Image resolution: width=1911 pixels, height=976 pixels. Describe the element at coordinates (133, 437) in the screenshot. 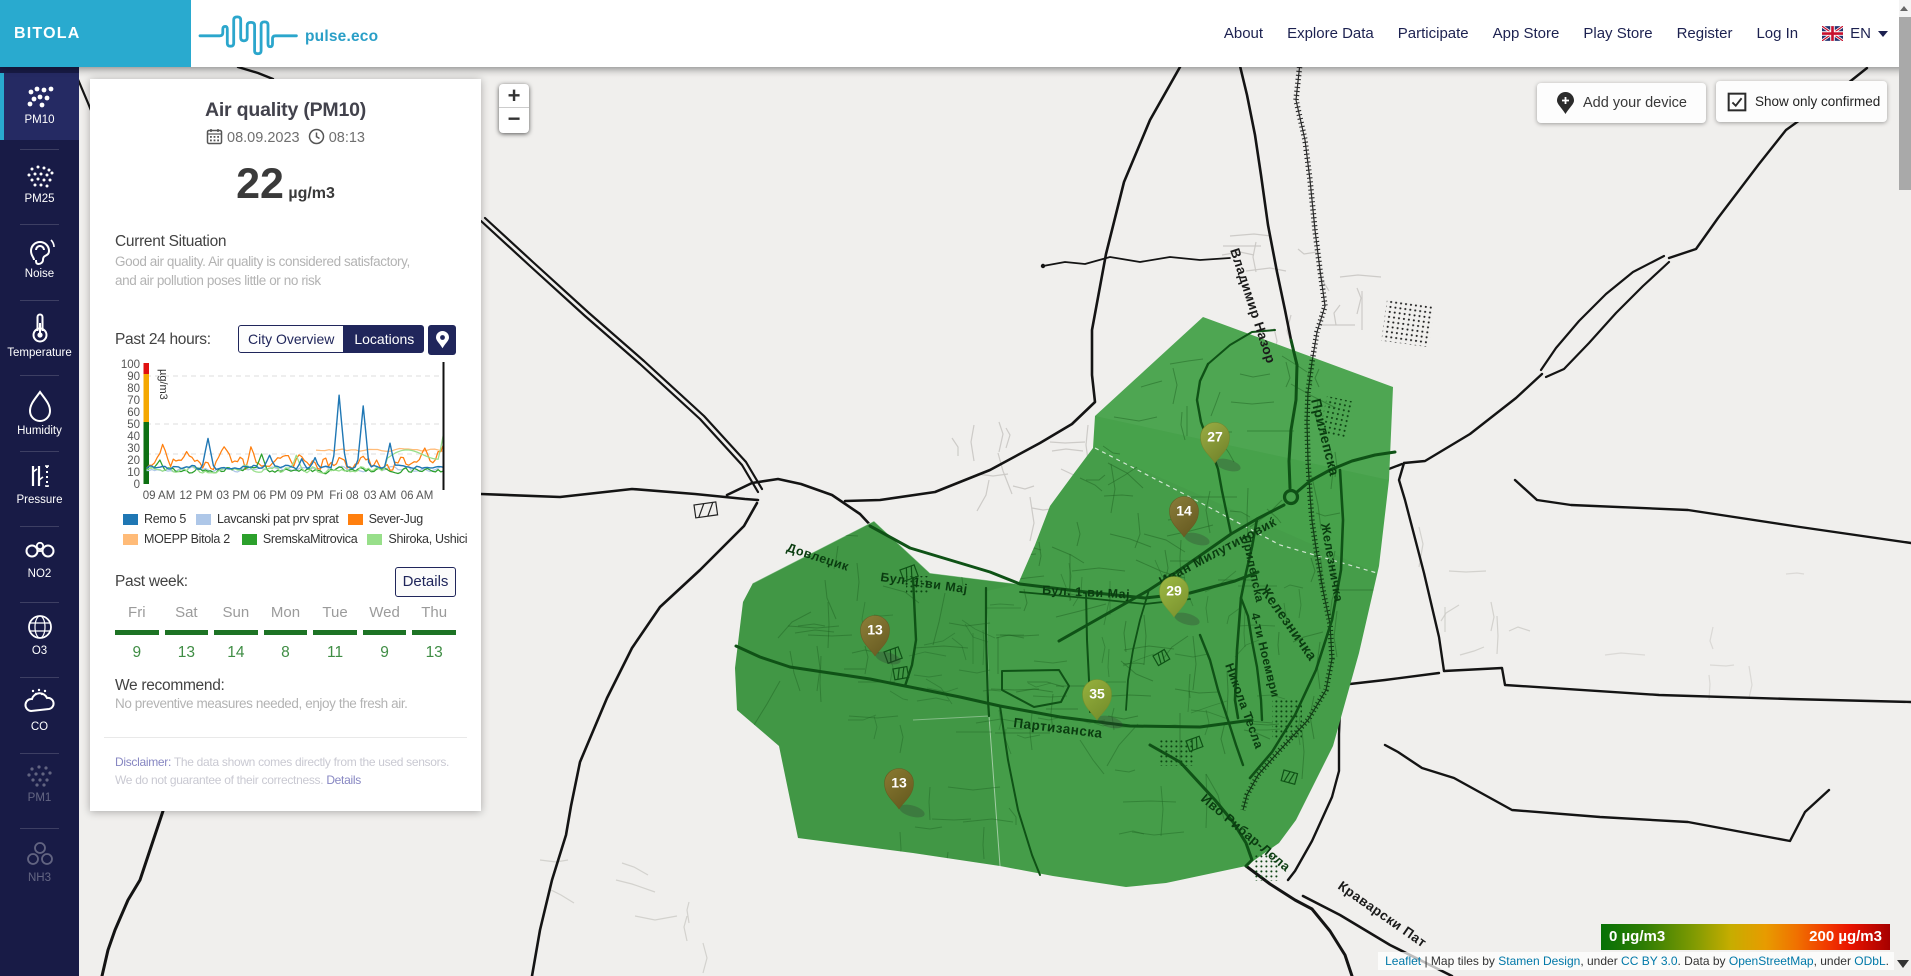

I see `svg-text: 40` at that location.